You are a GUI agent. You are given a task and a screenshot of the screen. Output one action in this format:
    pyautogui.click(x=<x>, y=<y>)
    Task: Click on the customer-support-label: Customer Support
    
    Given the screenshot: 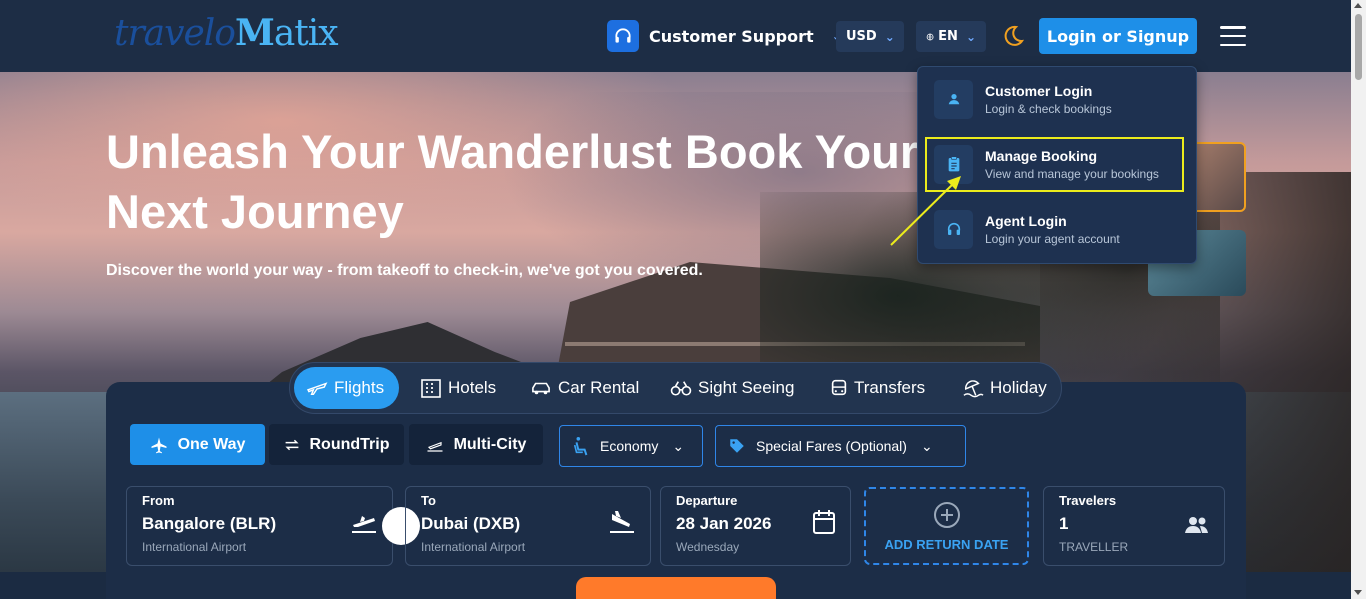 What is the action you would take?
    pyautogui.click(x=731, y=36)
    